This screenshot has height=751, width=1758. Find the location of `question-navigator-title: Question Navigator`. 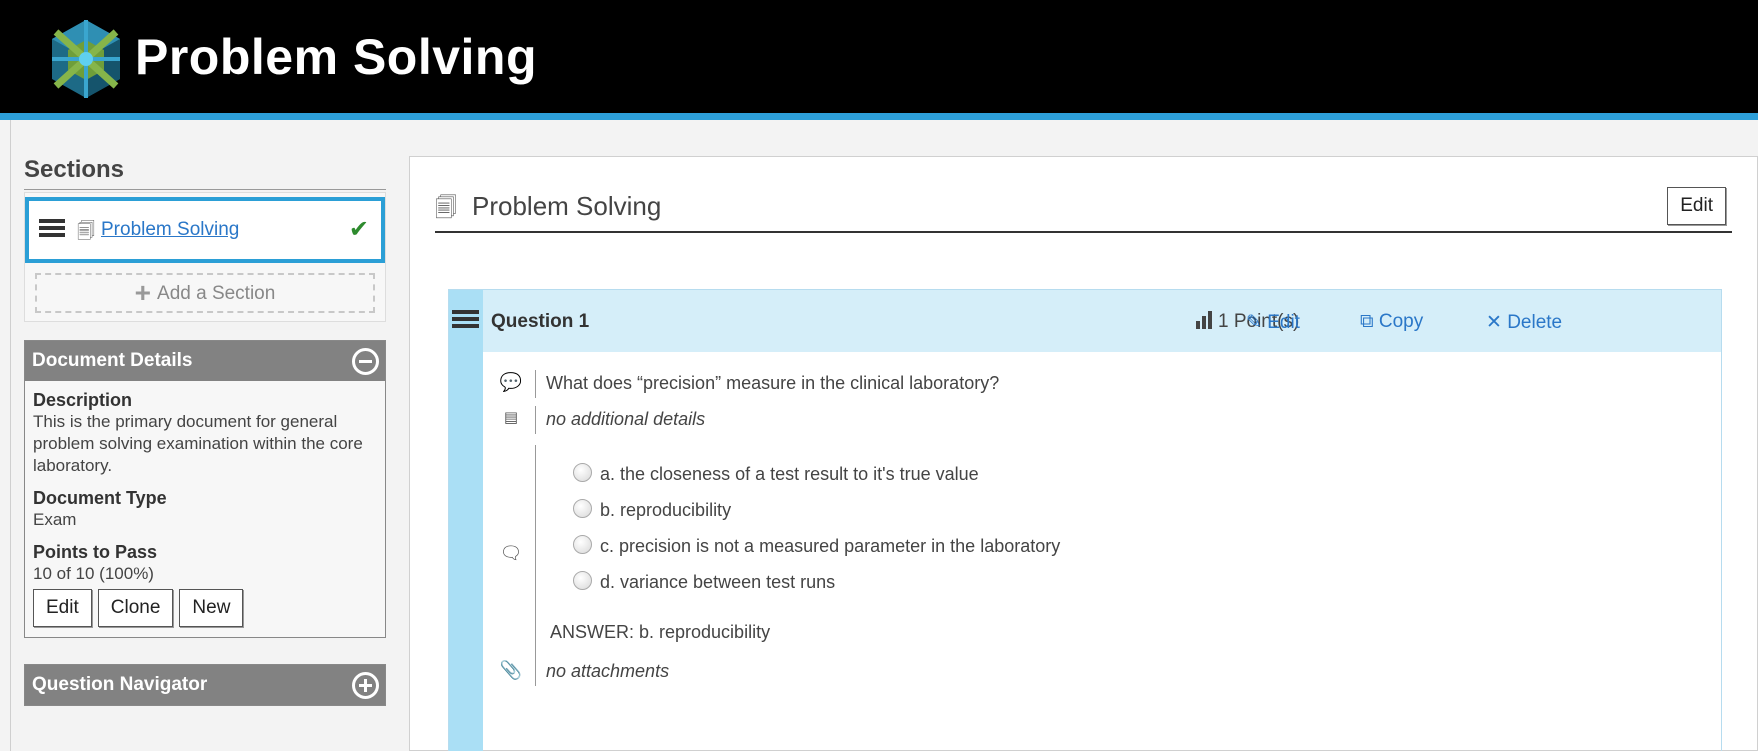

question-navigator-title: Question Navigator is located at coordinates (120, 684).